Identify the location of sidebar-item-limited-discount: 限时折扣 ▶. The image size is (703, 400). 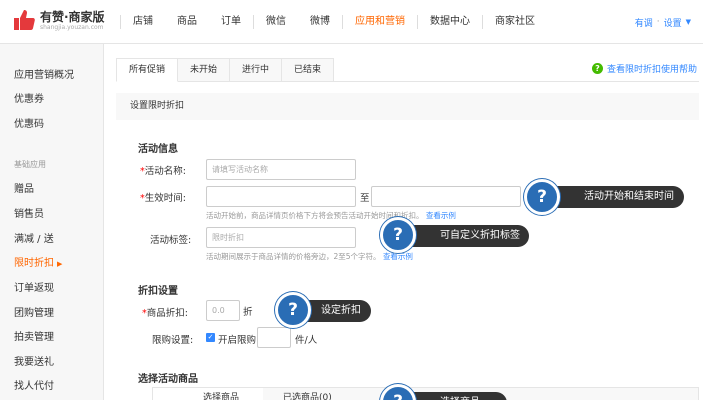
(38, 261).